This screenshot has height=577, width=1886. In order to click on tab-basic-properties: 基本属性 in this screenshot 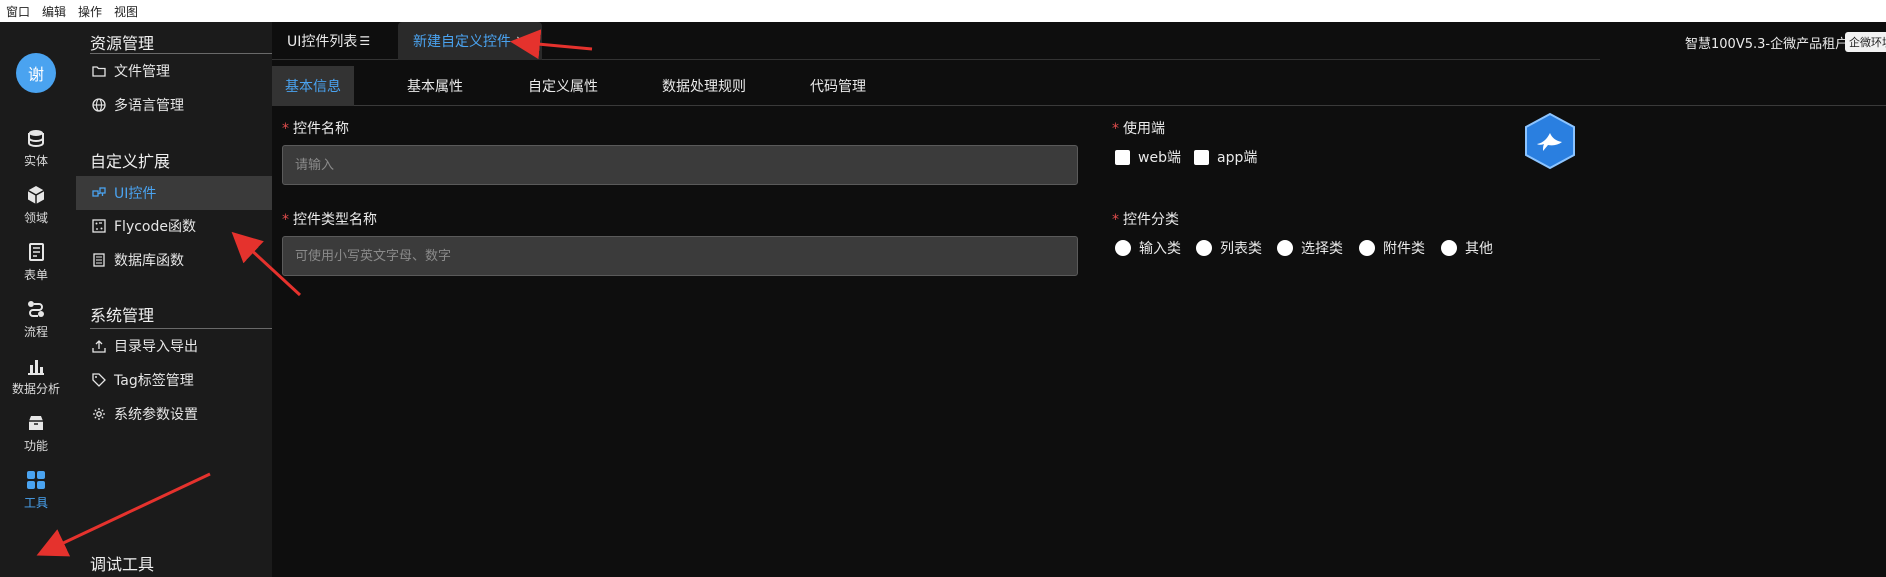, I will do `click(435, 86)`.